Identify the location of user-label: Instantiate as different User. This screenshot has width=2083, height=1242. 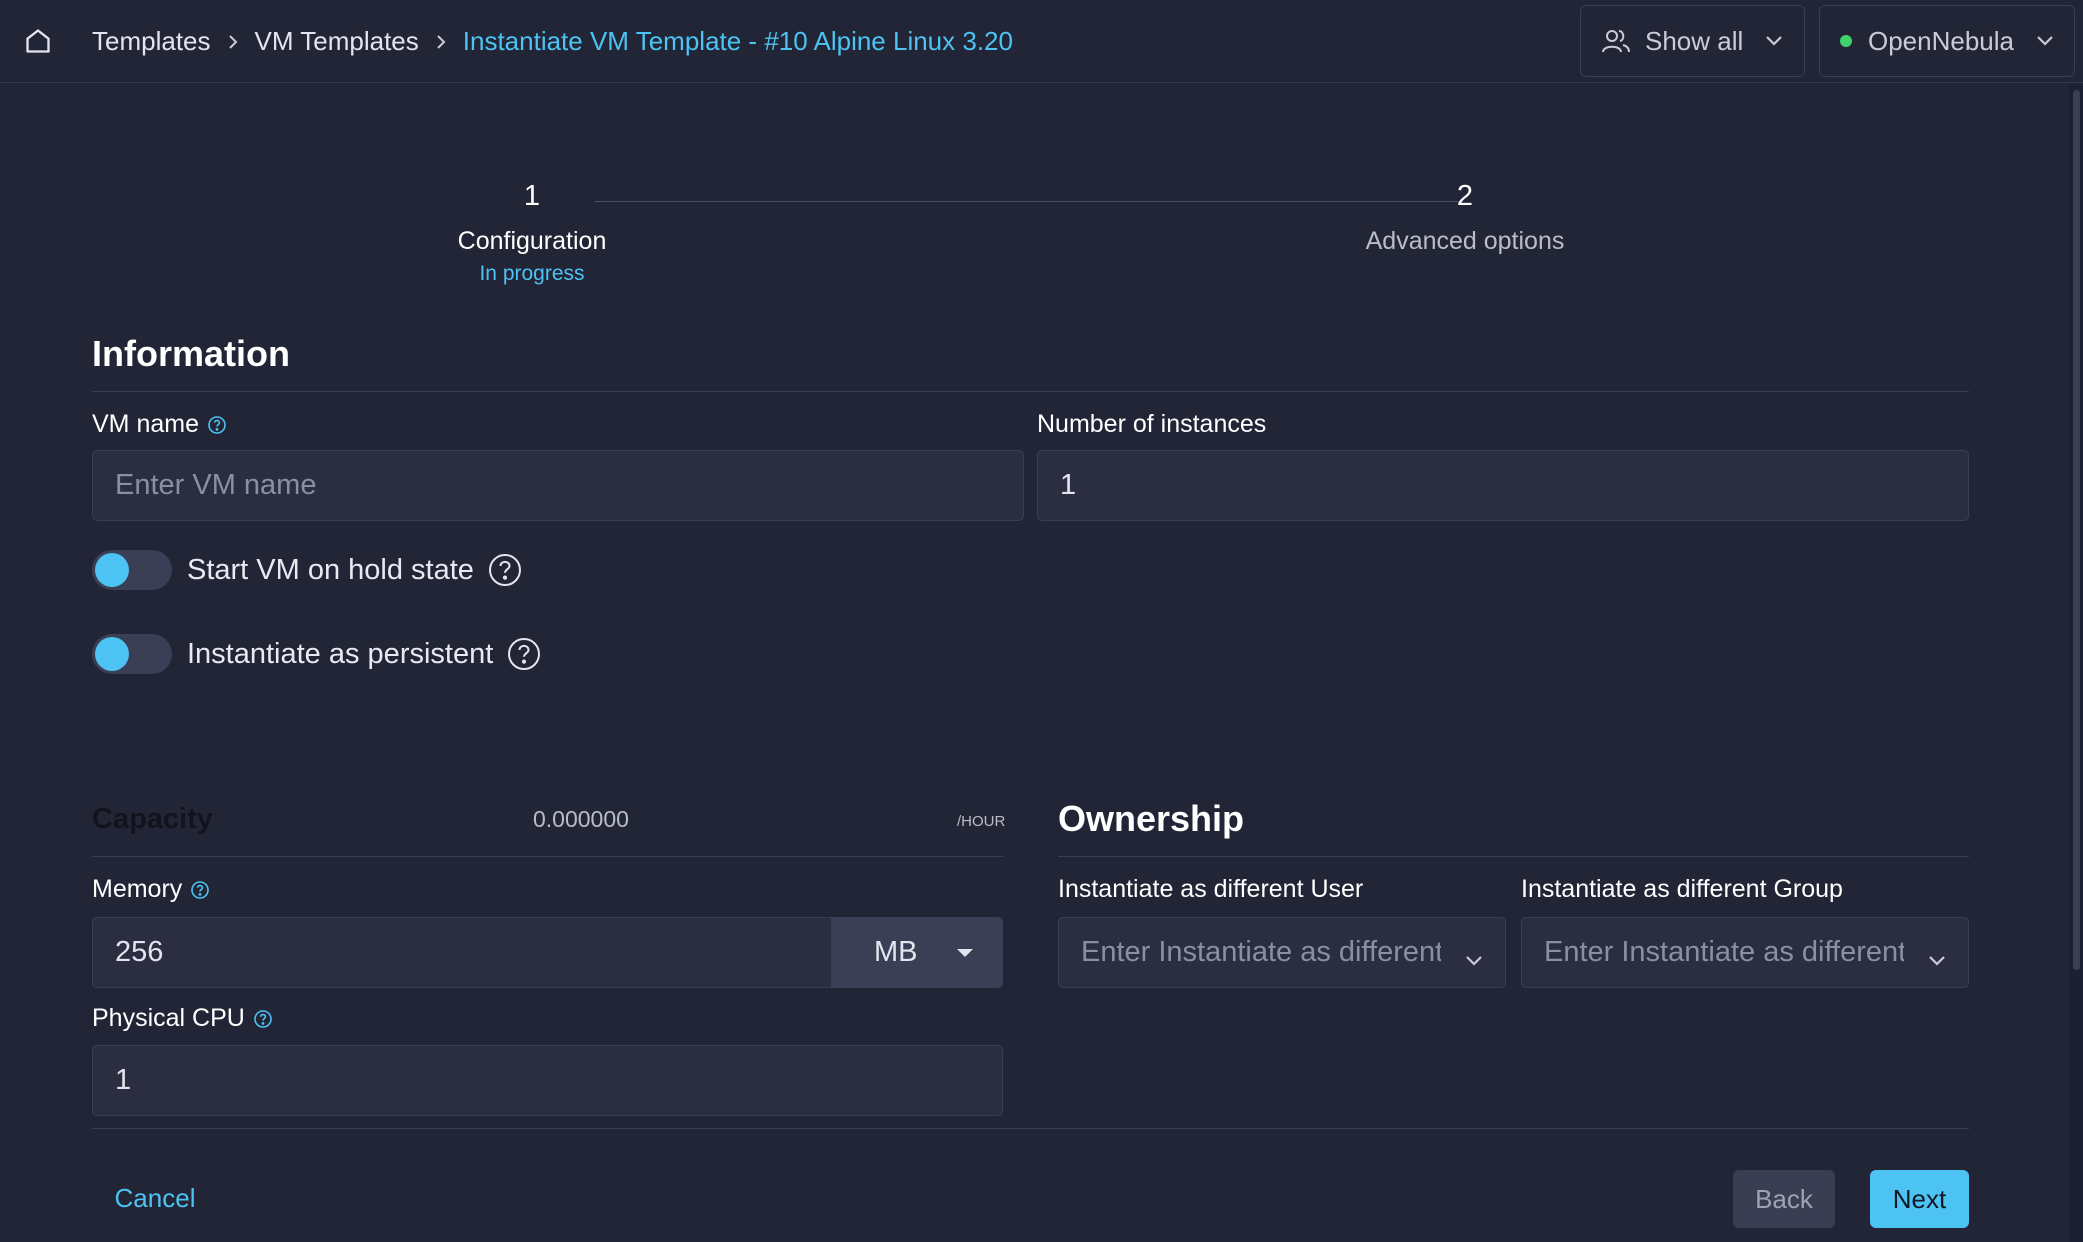
(1211, 889).